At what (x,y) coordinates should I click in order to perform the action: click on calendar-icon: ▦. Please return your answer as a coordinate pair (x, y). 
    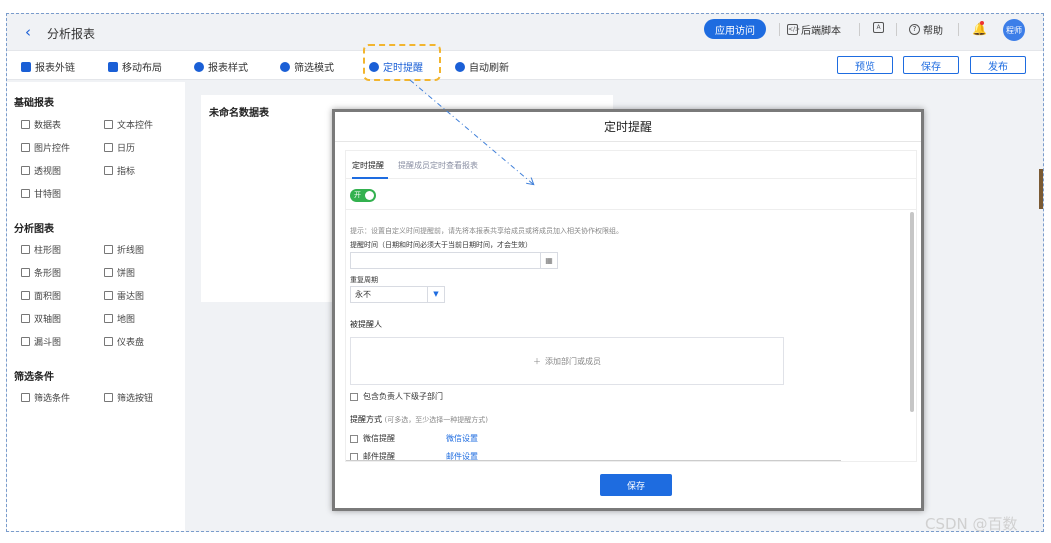
    Looking at the image, I should click on (548, 260).